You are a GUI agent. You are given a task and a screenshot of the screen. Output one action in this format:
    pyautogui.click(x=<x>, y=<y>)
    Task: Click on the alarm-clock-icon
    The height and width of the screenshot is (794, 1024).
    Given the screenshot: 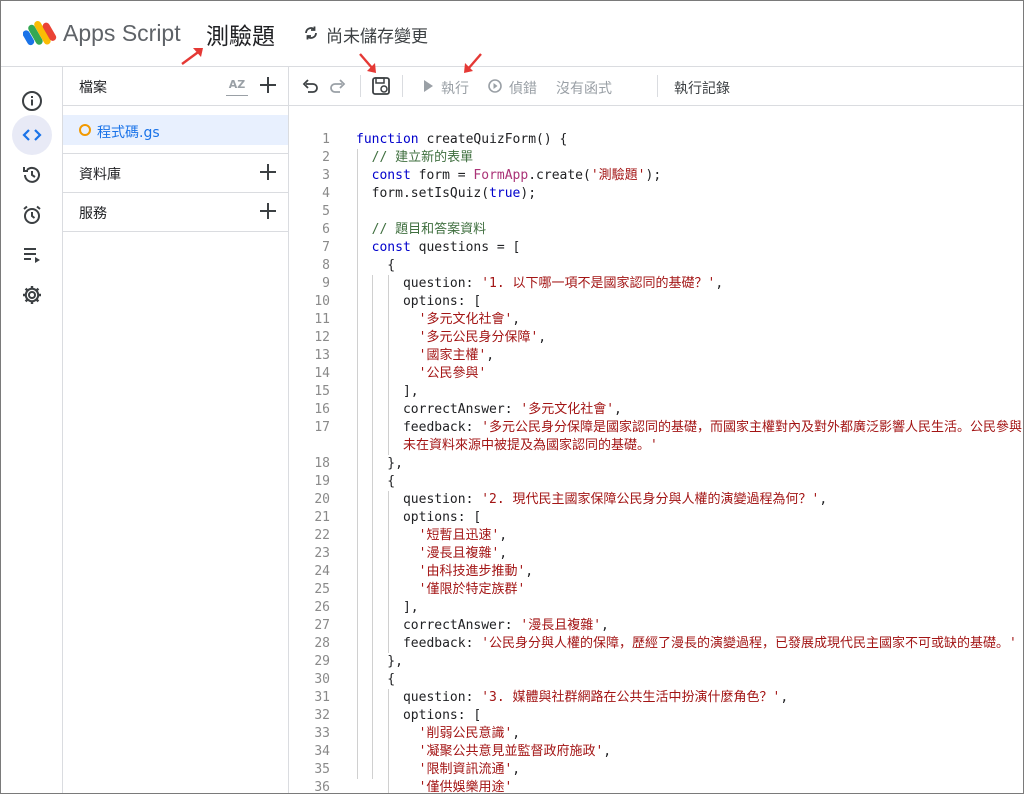 What is the action you would take?
    pyautogui.click(x=32, y=214)
    